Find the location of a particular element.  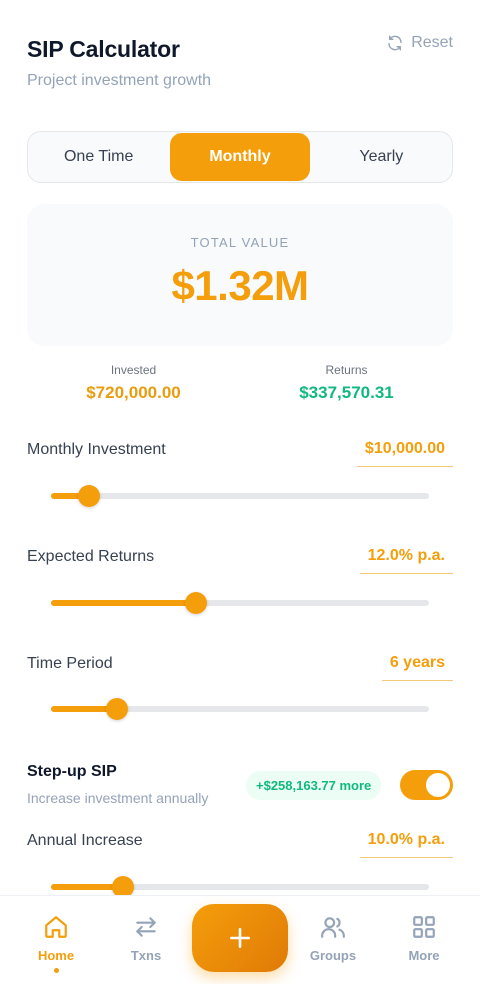

stepup-title: Step-up SIP is located at coordinates (72, 771).